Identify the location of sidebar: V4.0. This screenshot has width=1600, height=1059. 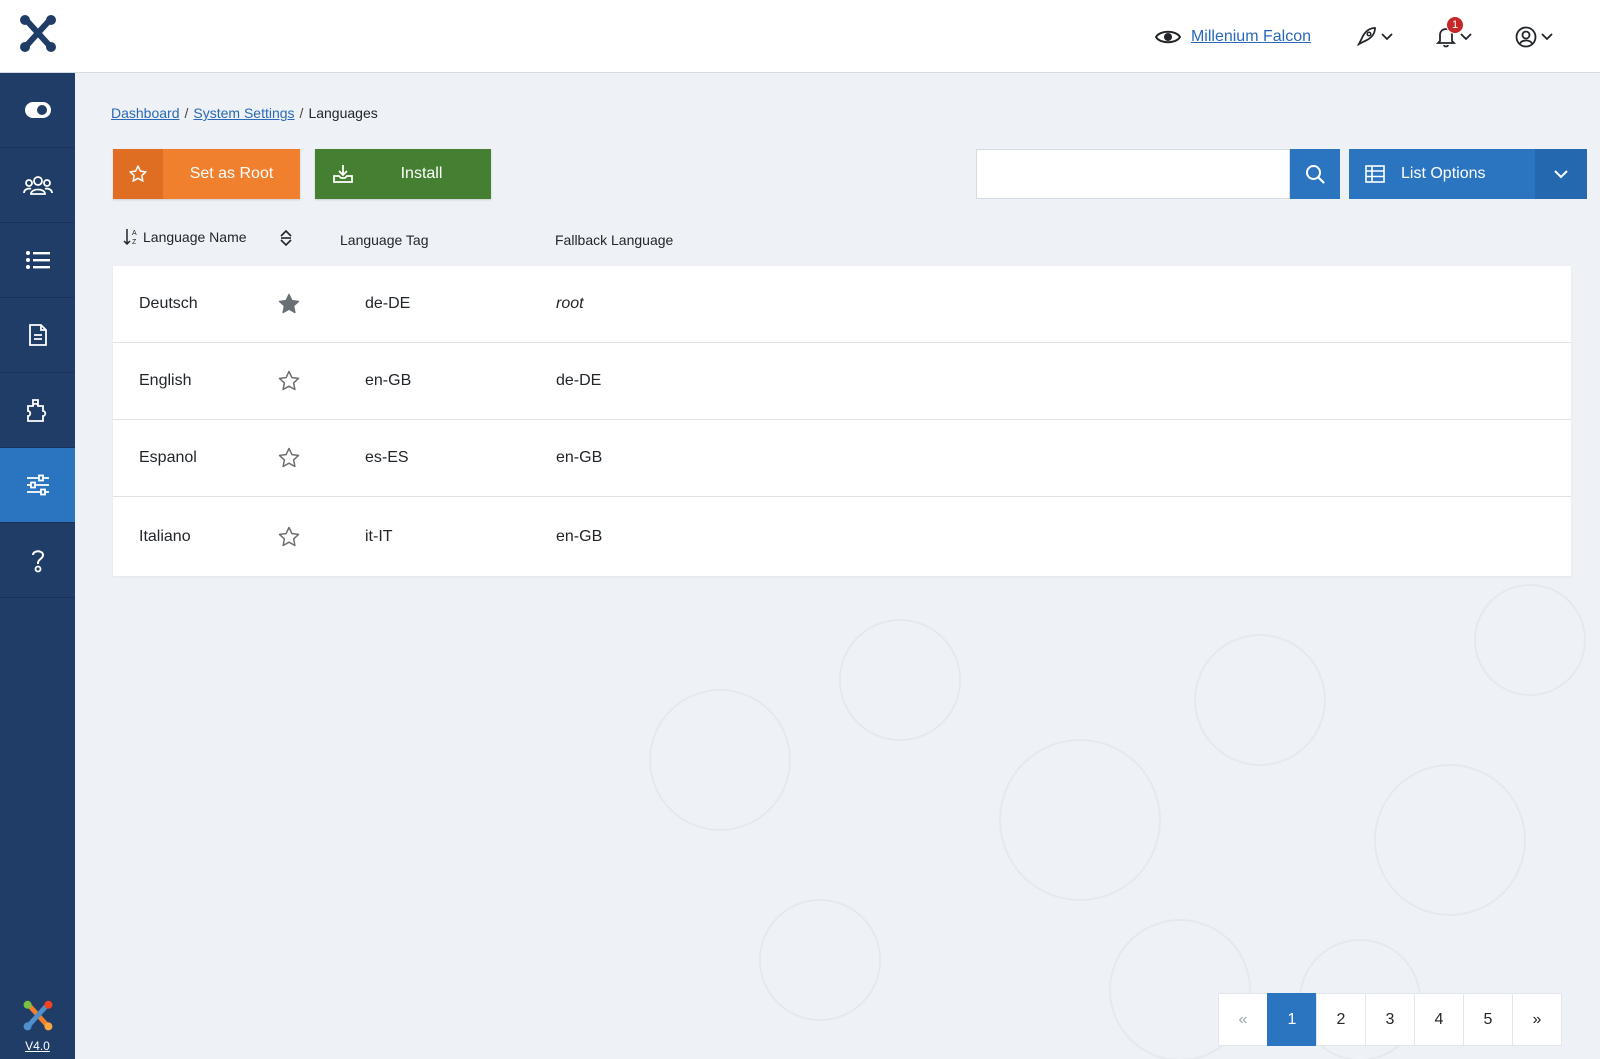
(37, 566).